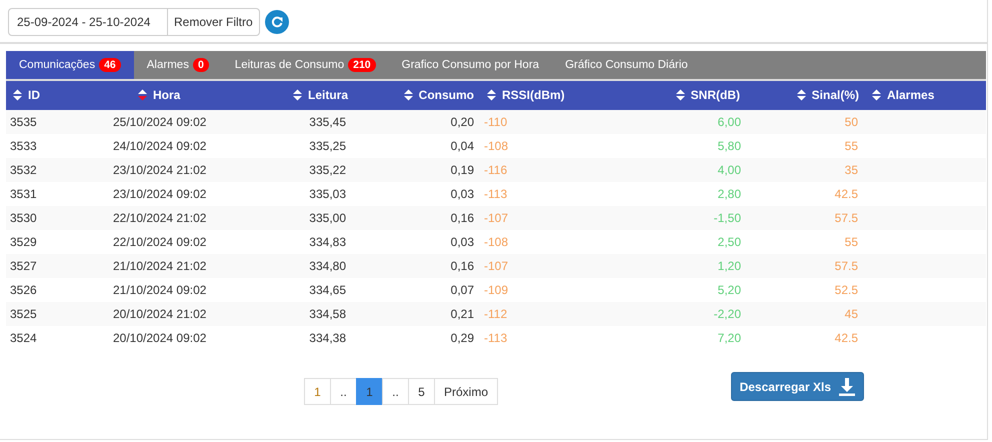  What do you see at coordinates (462, 146) in the screenshot?
I see `table-cell: 0,04` at bounding box center [462, 146].